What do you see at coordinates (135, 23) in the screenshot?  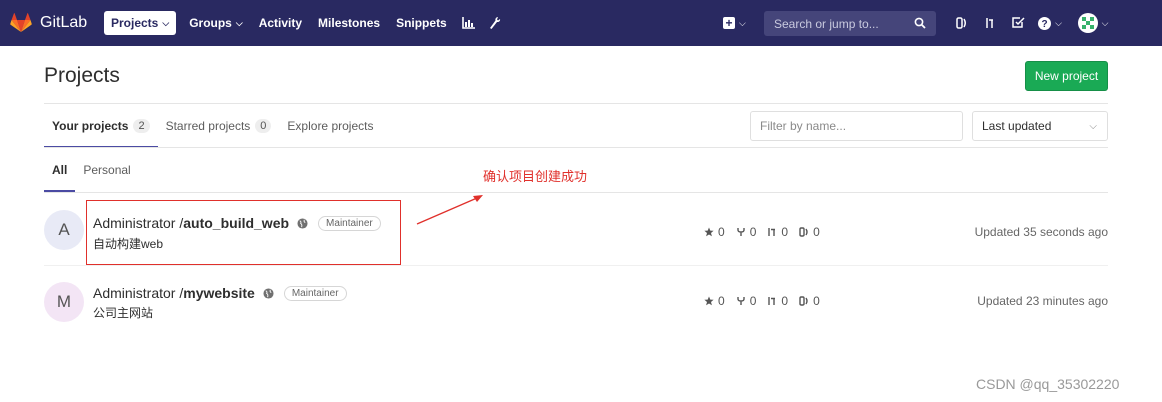 I see `nav-projects-label: Projects` at bounding box center [135, 23].